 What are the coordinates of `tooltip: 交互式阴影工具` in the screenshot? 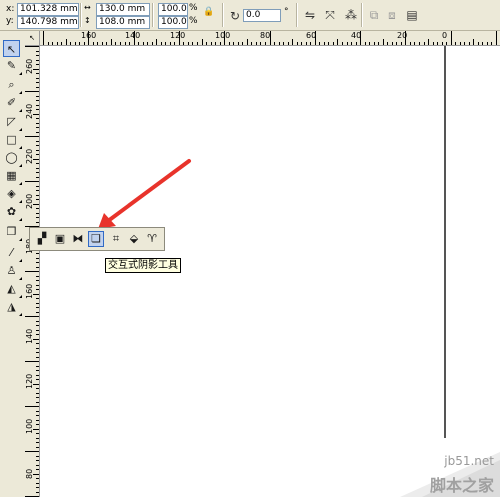 It's located at (143, 265).